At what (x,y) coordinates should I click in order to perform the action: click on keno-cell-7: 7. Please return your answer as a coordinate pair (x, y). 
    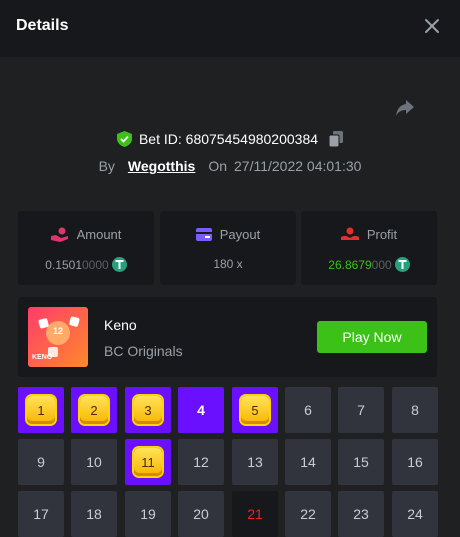
    Looking at the image, I should click on (361, 410).